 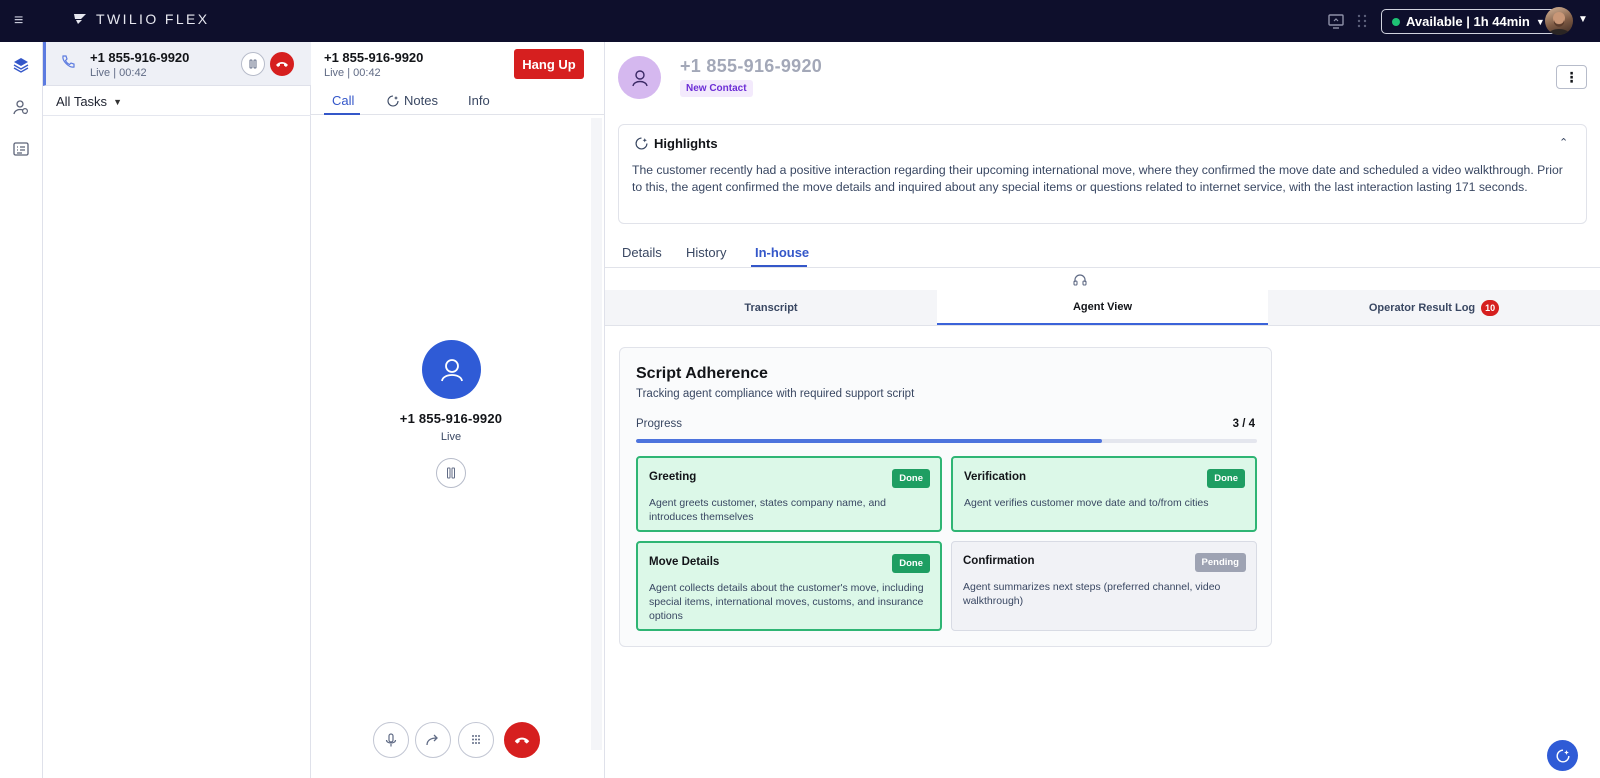 What do you see at coordinates (1220, 562) in the screenshot?
I see `status-badge: Pending` at bounding box center [1220, 562].